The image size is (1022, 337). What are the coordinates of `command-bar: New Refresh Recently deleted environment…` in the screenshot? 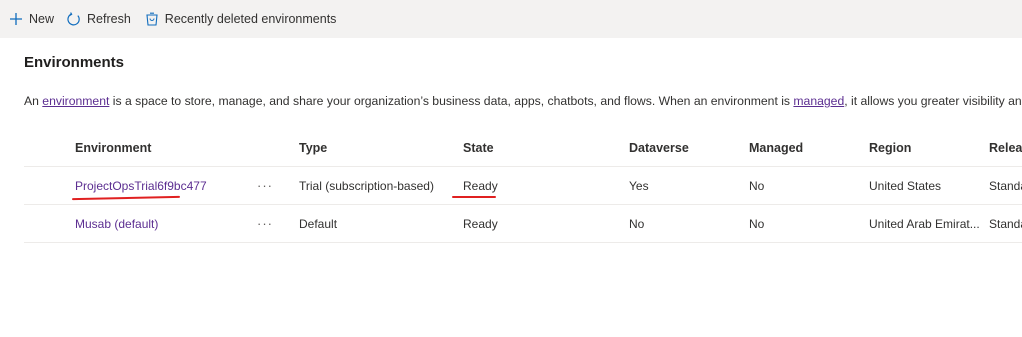 It's located at (511, 19).